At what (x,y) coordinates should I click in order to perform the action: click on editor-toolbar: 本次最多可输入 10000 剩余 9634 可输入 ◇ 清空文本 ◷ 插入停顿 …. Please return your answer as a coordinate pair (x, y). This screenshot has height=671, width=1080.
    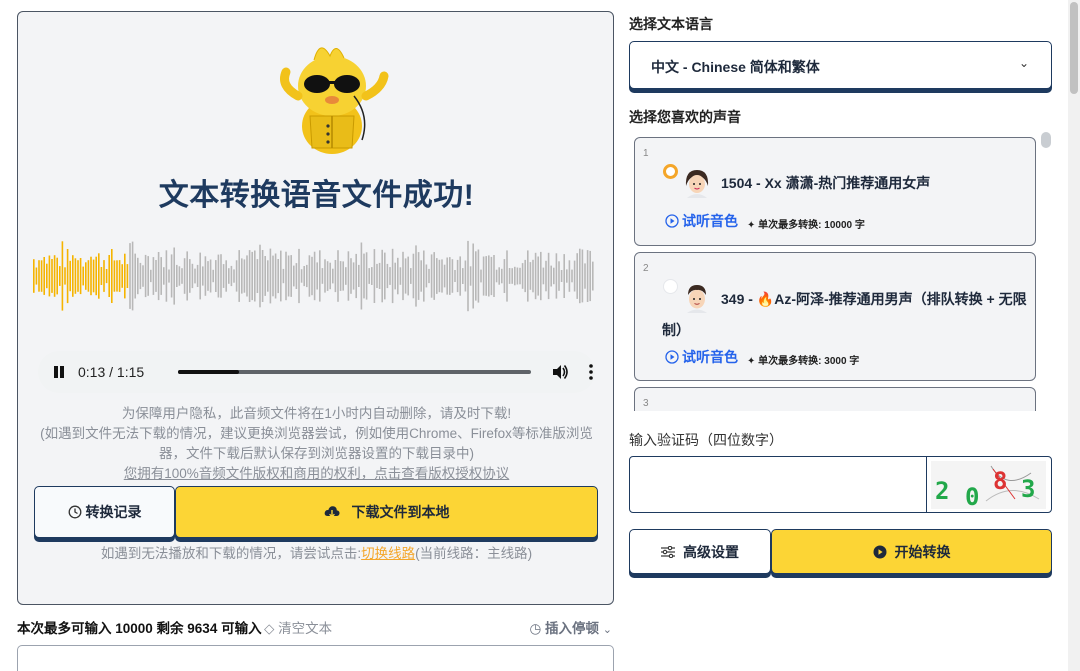
    Looking at the image, I should click on (315, 627).